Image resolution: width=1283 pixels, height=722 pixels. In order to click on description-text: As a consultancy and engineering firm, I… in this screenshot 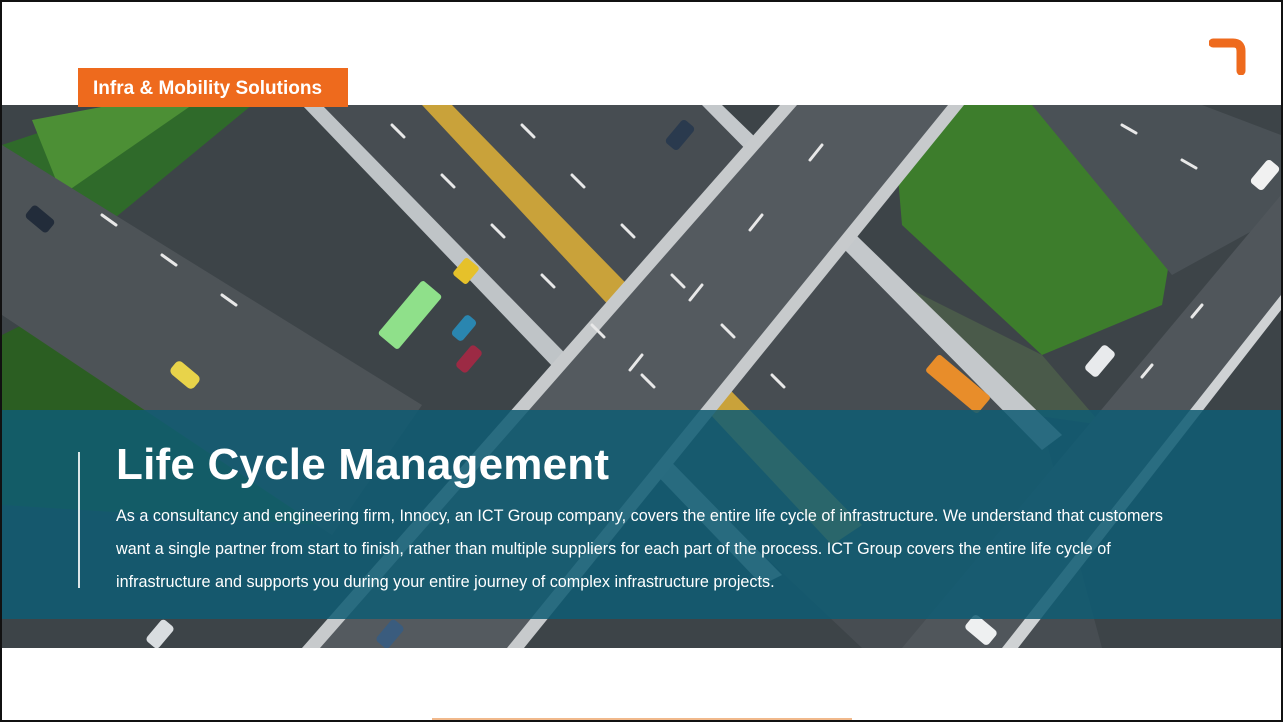, I will do `click(640, 549)`.